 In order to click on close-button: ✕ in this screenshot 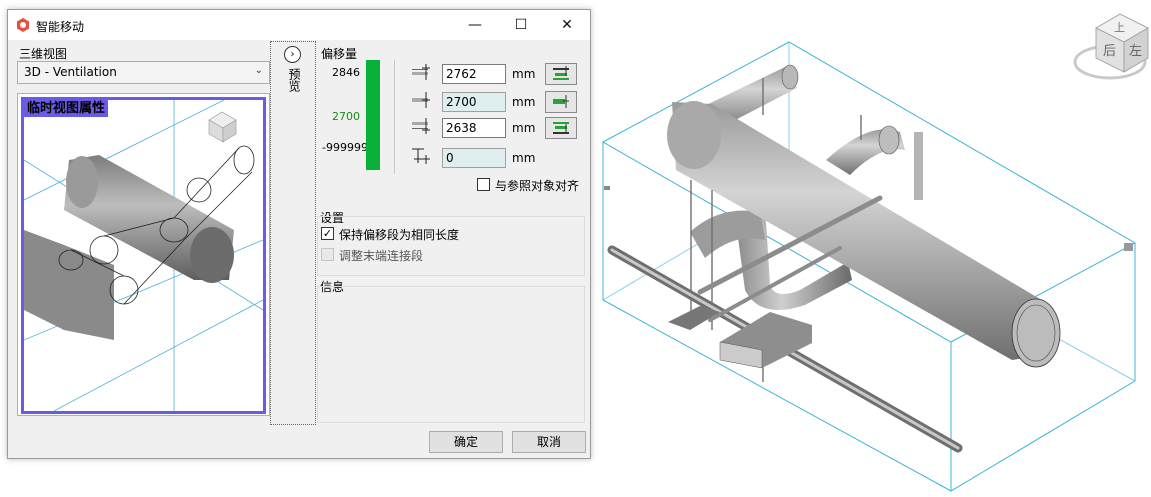, I will do `click(567, 25)`.